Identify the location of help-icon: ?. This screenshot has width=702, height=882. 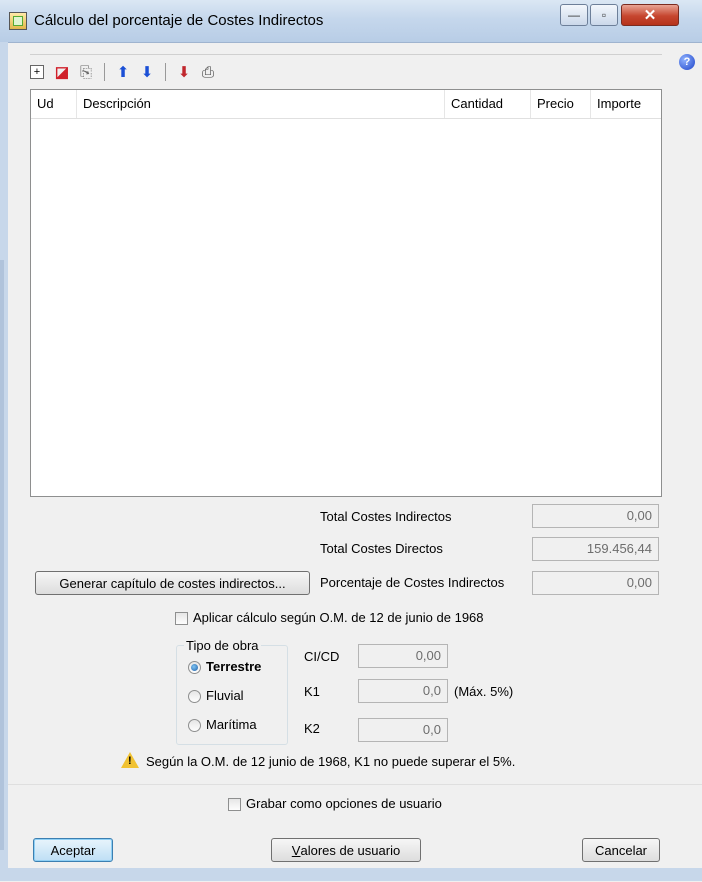
(687, 62).